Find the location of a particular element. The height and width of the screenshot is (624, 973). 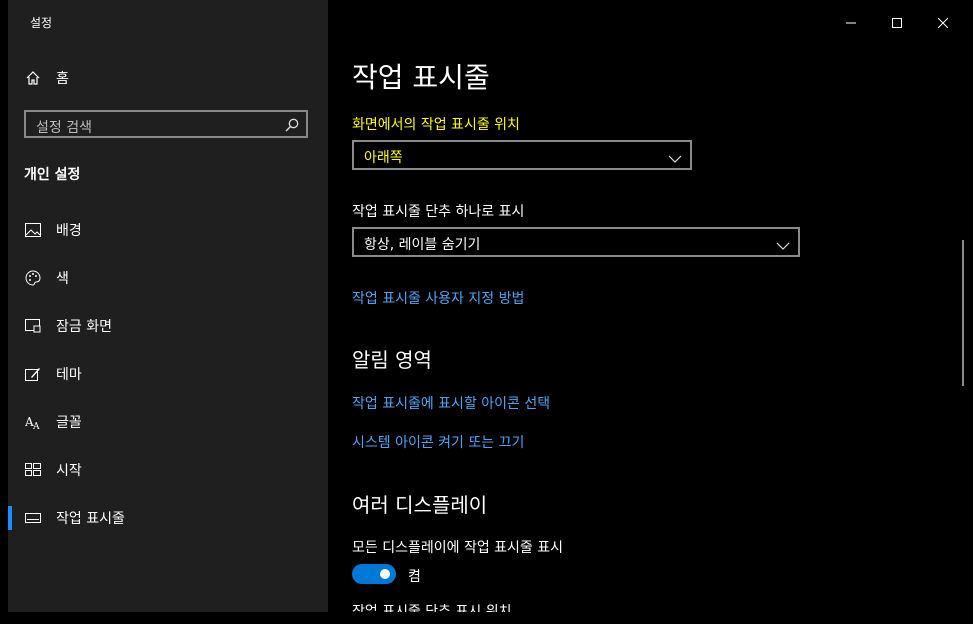

search-icon is located at coordinates (292, 125).